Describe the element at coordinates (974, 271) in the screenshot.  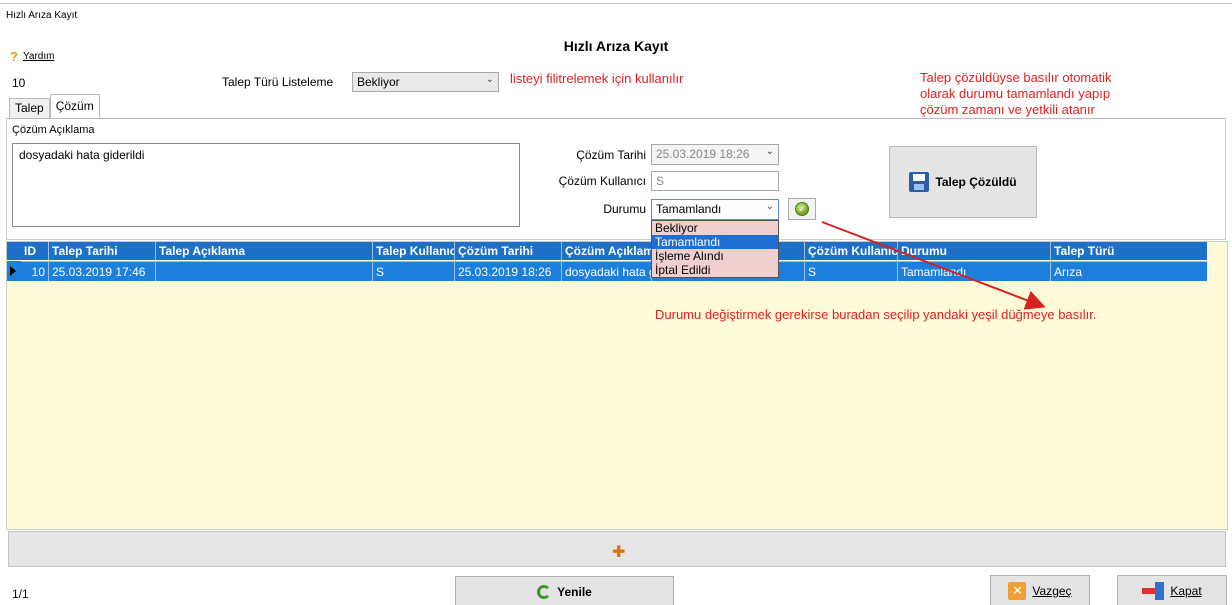
I see `table-cell: Tamamlandı` at that location.